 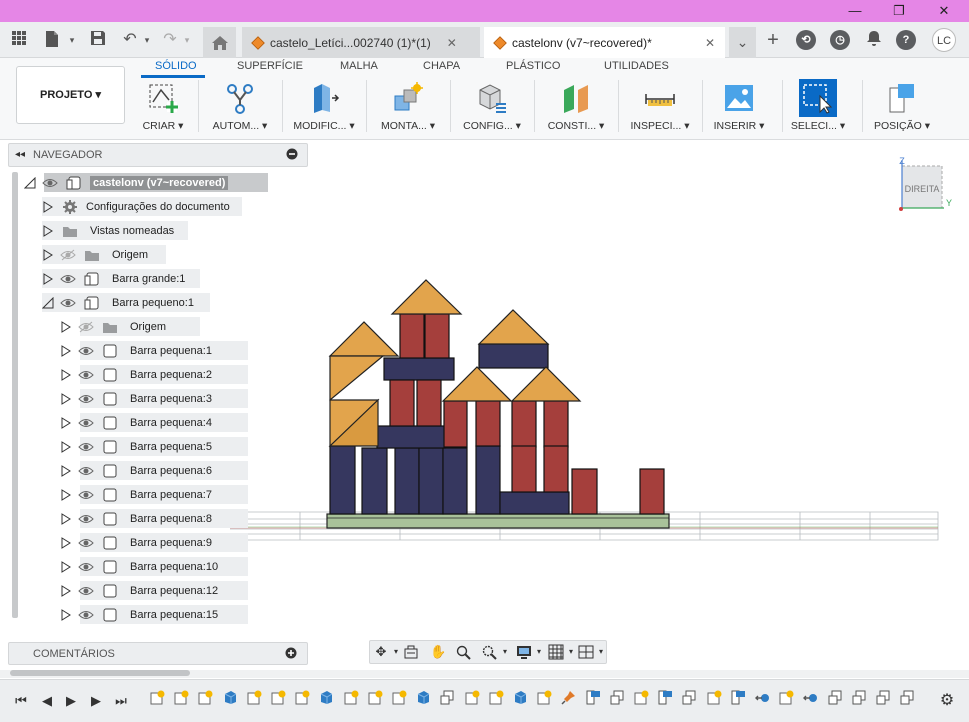 What do you see at coordinates (604, 42) in the screenshot?
I see `tab-castelonv: castelonv (v7~recovered)* ✕` at bounding box center [604, 42].